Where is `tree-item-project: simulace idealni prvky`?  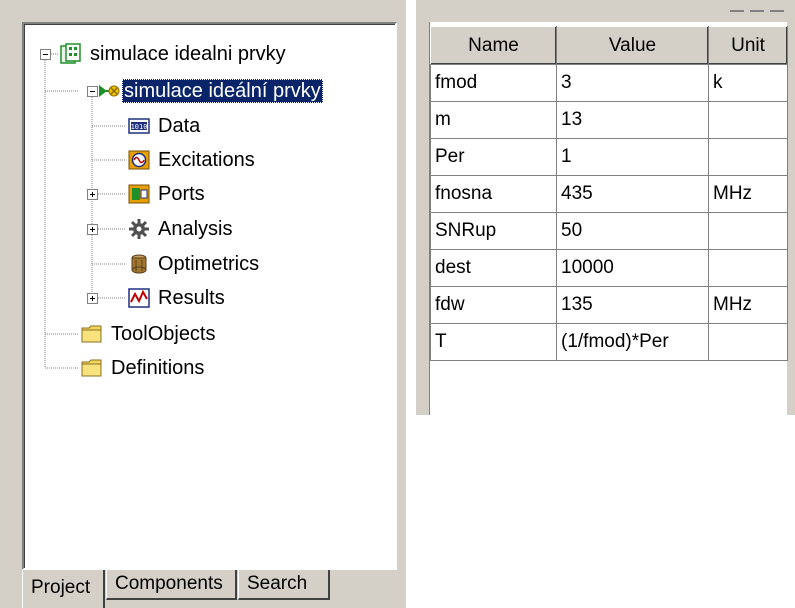 tree-item-project: simulace idealni prvky is located at coordinates (174, 54).